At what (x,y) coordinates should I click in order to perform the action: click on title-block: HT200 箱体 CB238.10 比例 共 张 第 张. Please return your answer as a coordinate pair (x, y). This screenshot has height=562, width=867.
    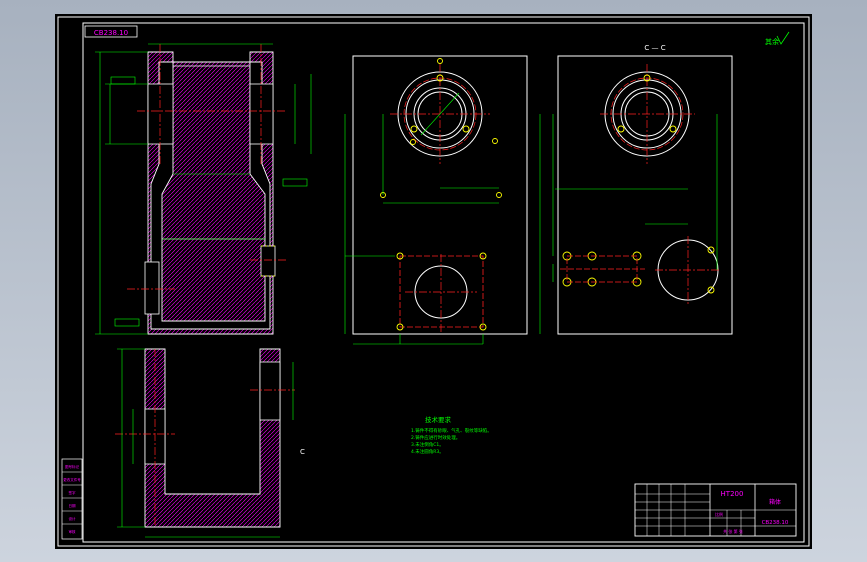
    Looking at the image, I should click on (715, 510).